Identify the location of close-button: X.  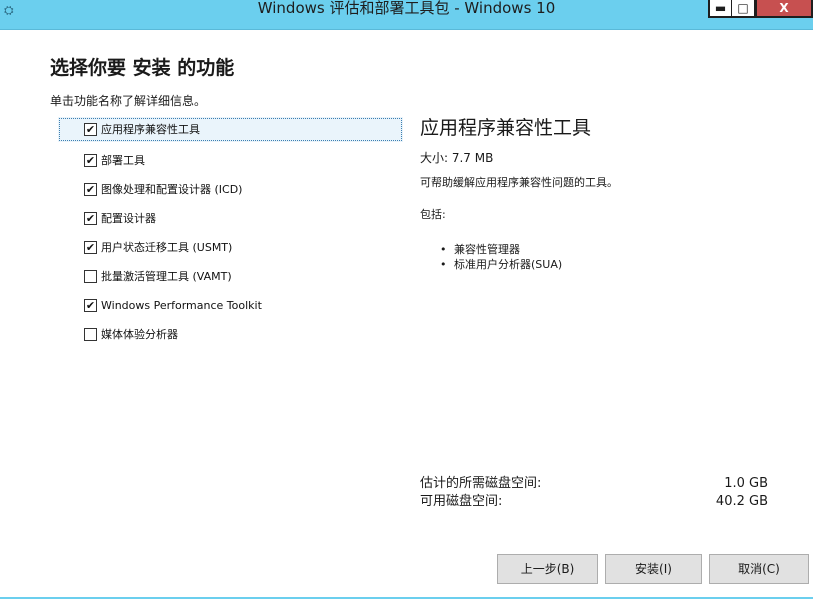
(784, 9).